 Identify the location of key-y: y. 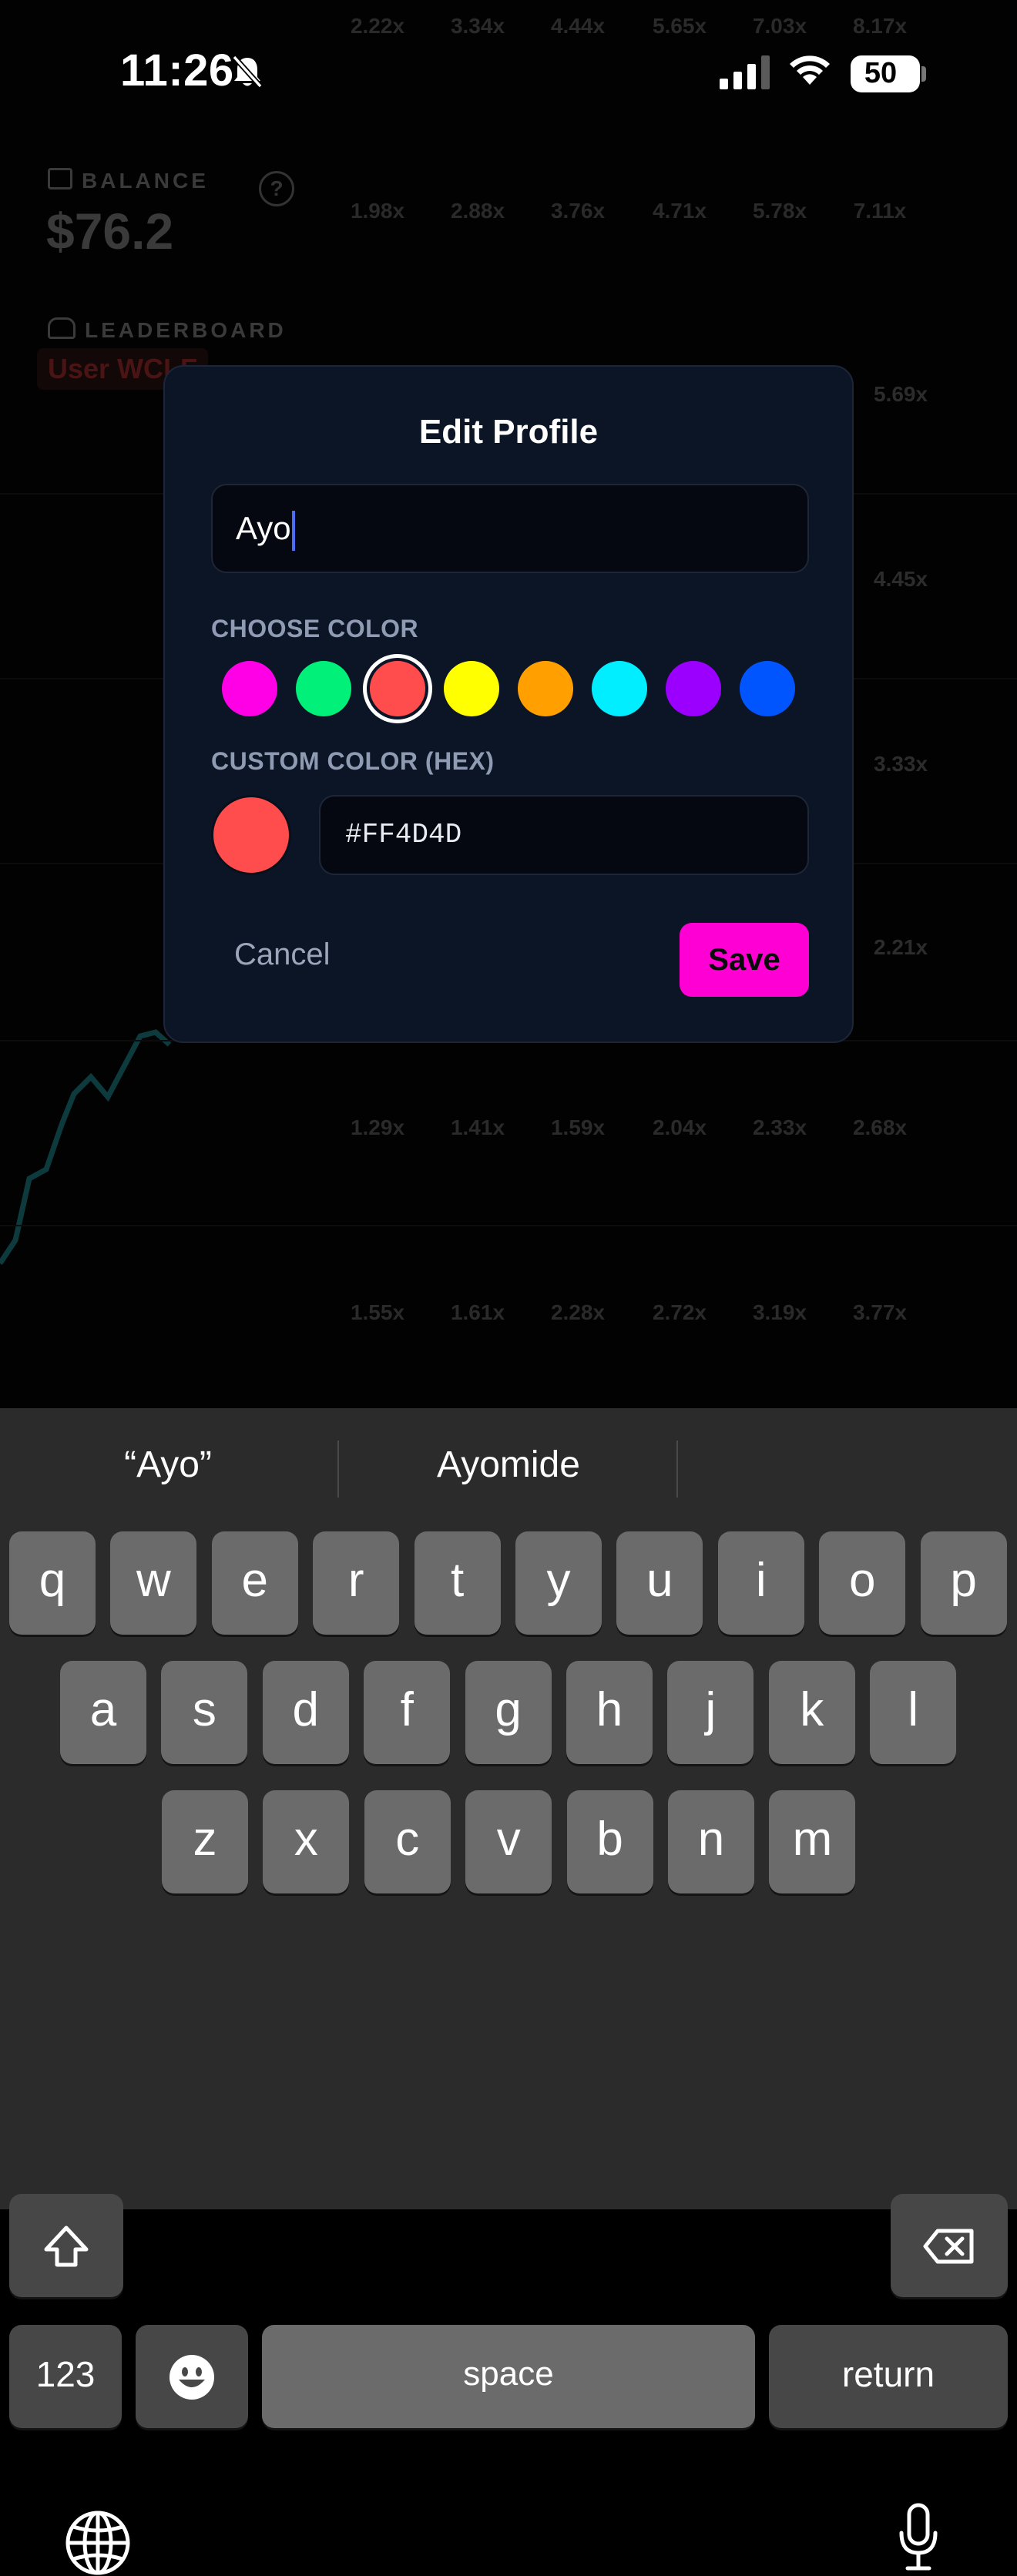
(558, 1583).